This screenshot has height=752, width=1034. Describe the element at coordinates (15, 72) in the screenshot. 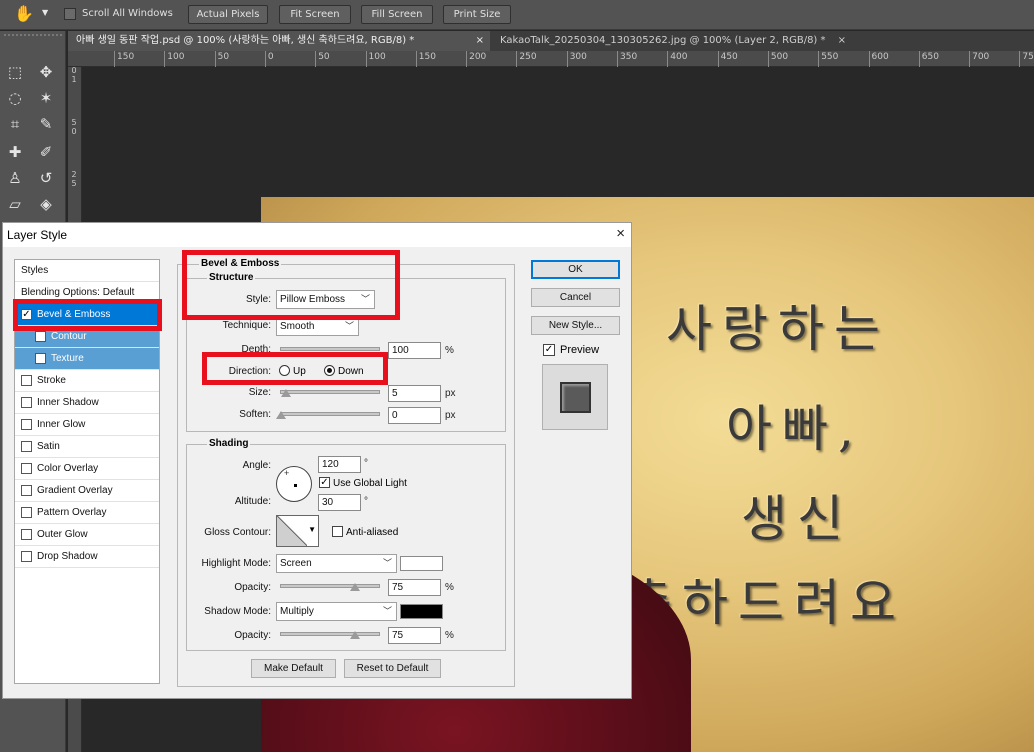

I see `marquee-tool-icon: ⬚` at that location.